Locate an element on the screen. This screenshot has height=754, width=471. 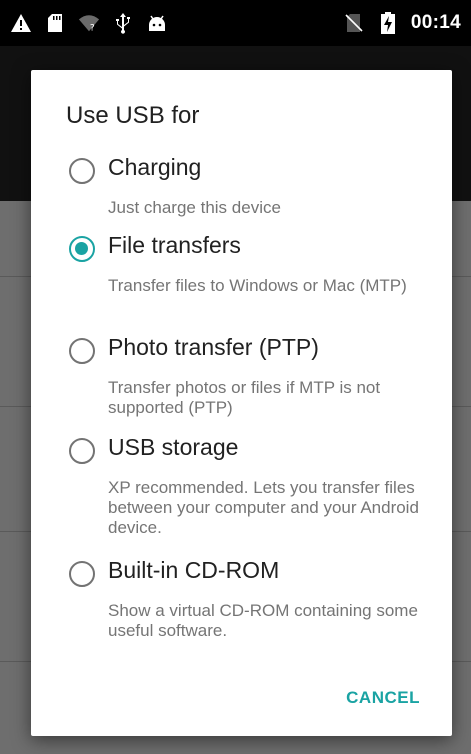
no-sim-icon is located at coordinates (354, 23).